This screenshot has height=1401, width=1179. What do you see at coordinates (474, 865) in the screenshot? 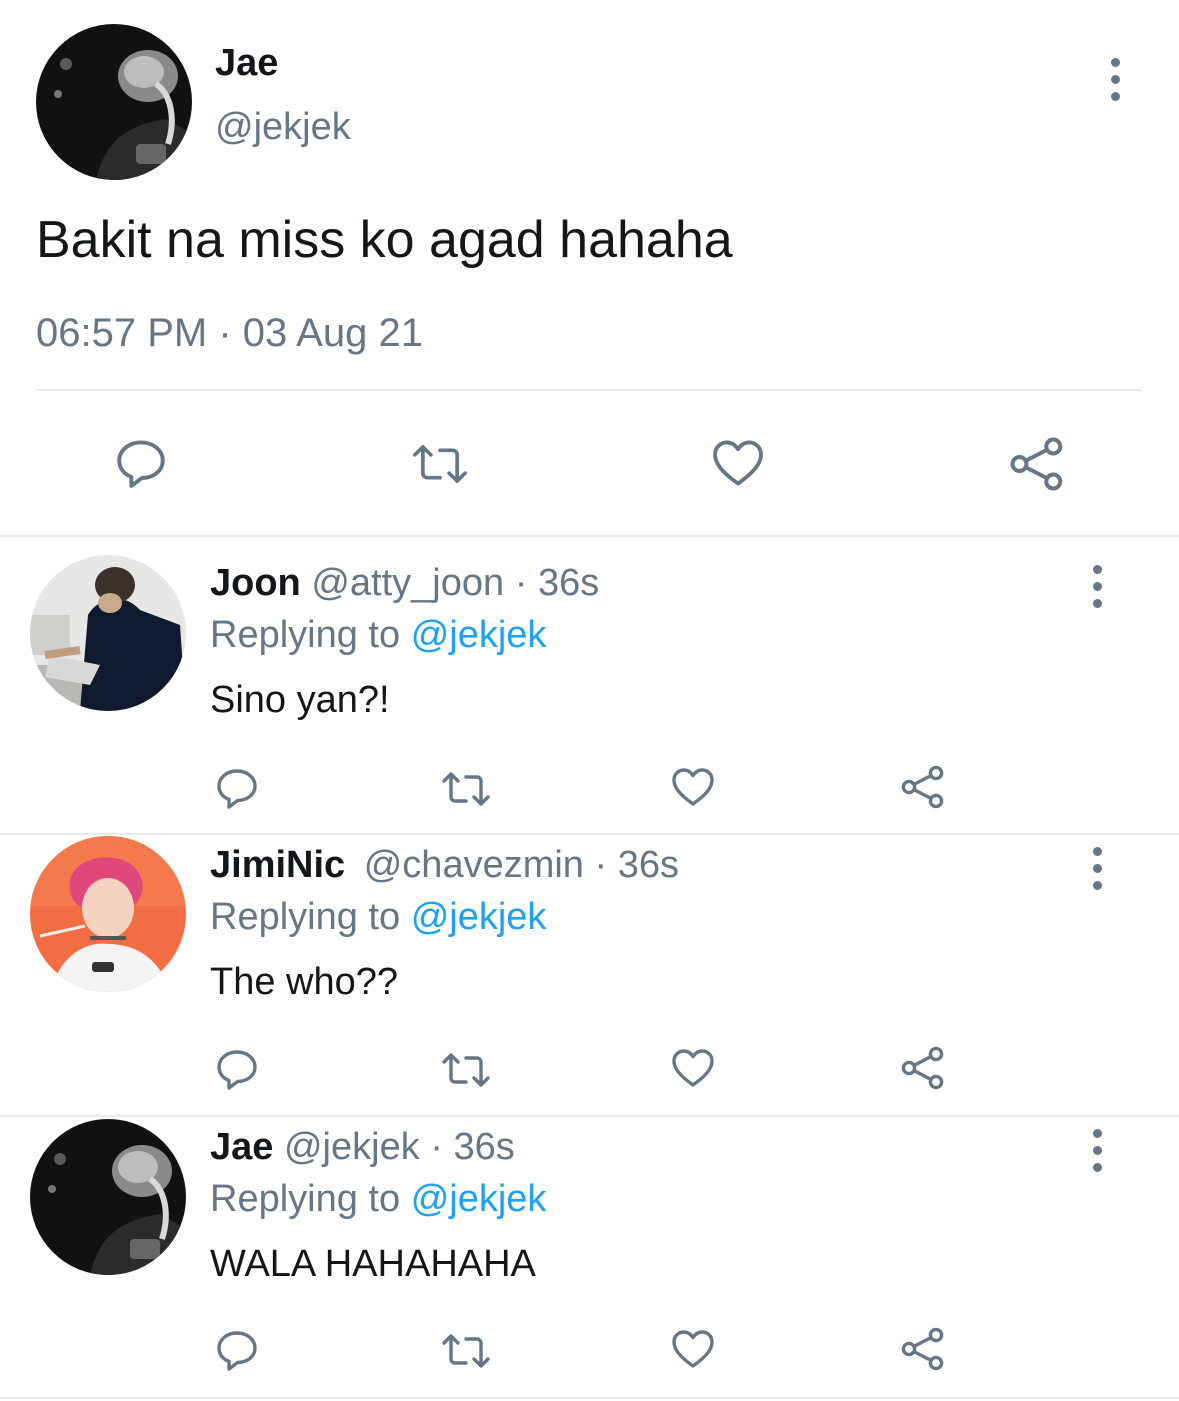
I see `reply-author-handle: @chavezmin` at bounding box center [474, 865].